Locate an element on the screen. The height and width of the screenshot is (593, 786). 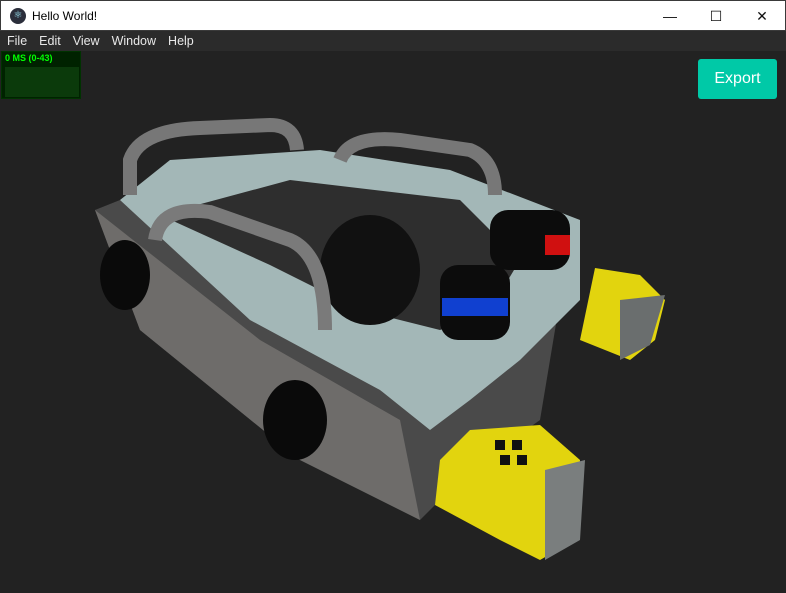
stats-graph is located at coordinates (42, 82).